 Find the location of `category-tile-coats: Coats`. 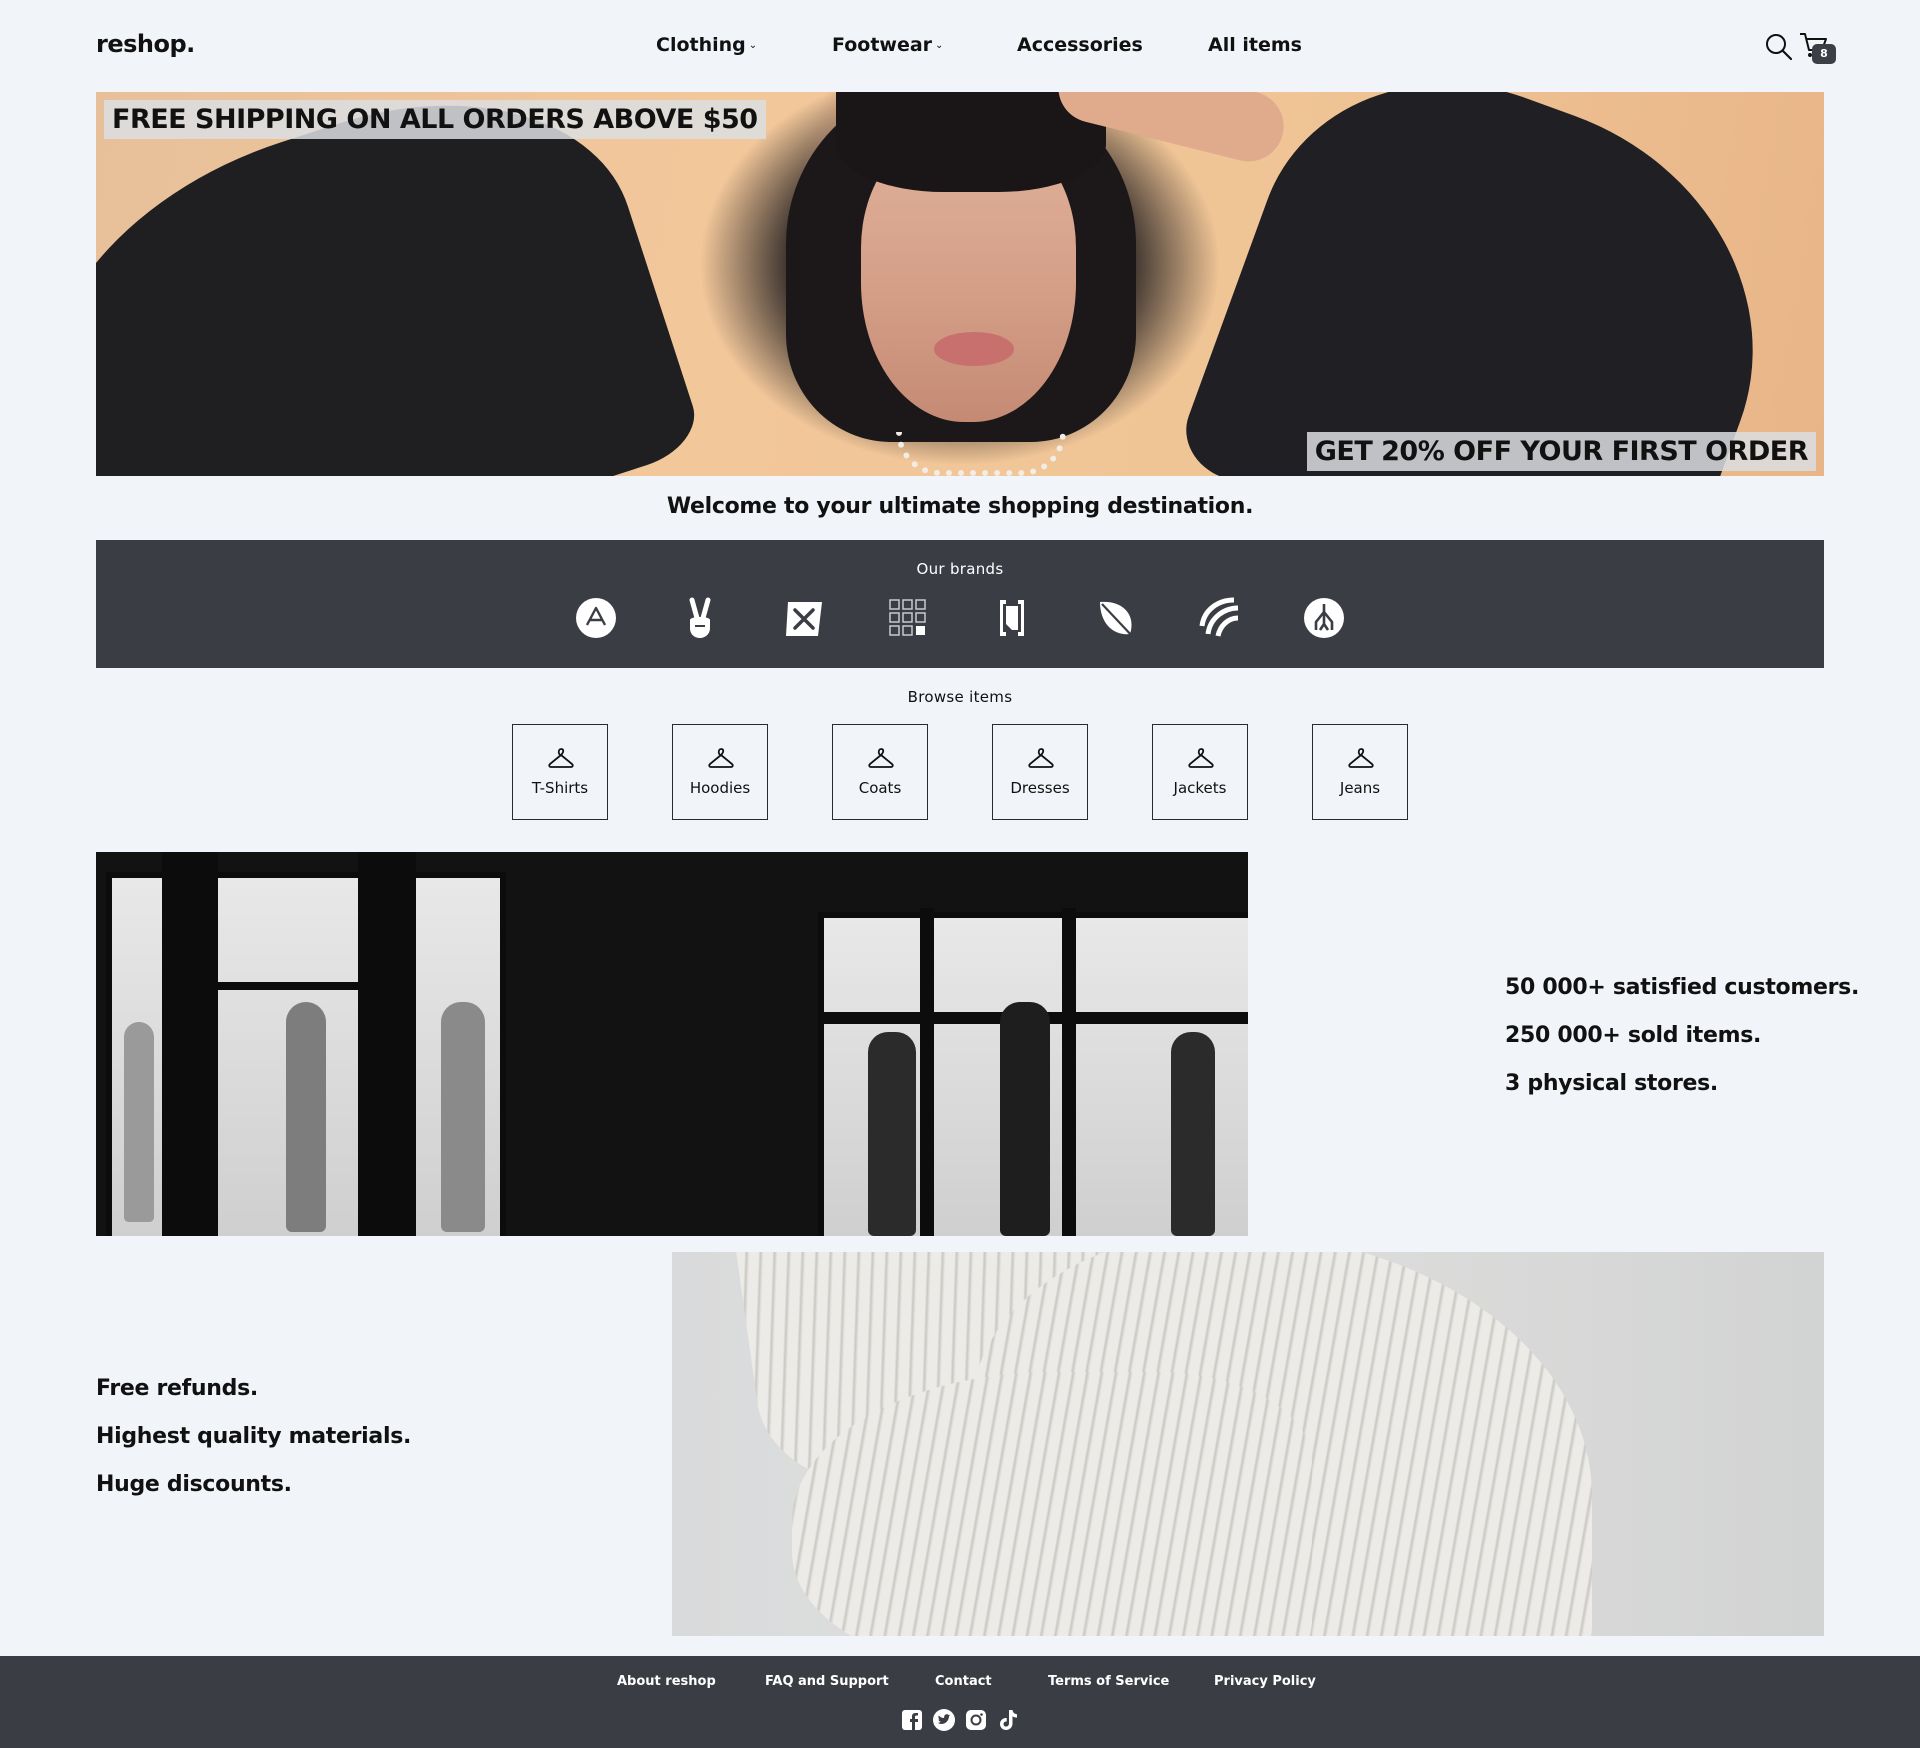

category-tile-coats: Coats is located at coordinates (880, 772).